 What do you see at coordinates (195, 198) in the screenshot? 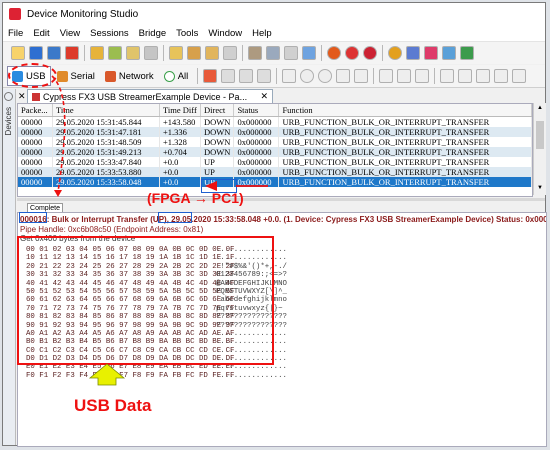
I see `direction-annotation: (FPGA → PC1)` at bounding box center [195, 198].